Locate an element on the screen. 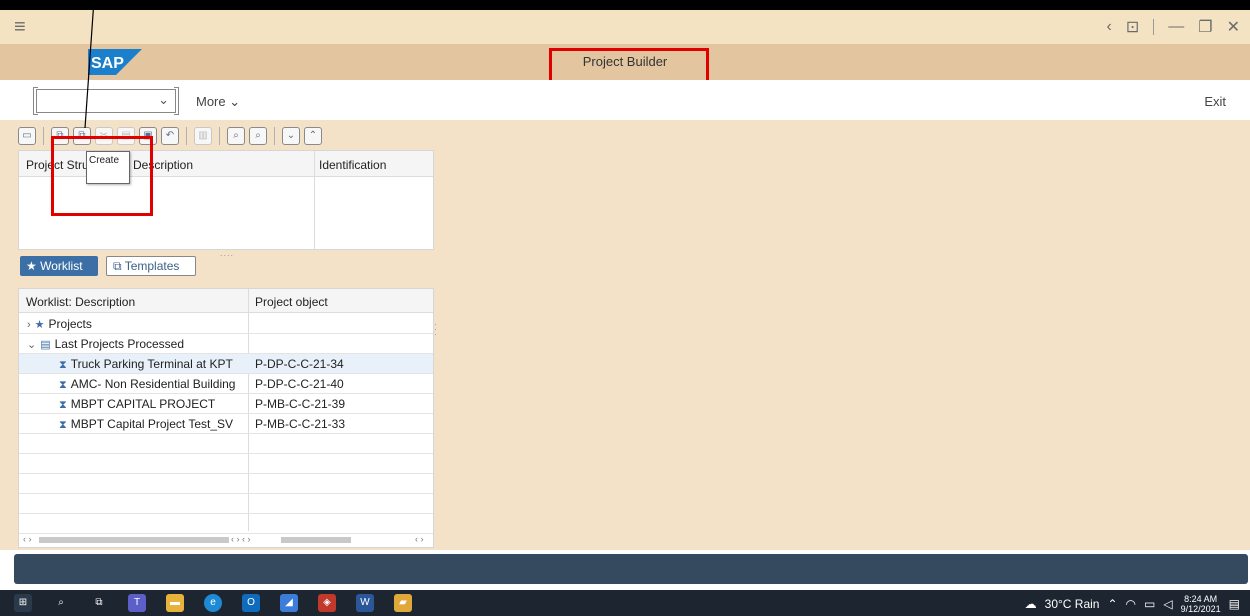  row-project-object: P-DP-C-C-21-40 is located at coordinates (299, 384).